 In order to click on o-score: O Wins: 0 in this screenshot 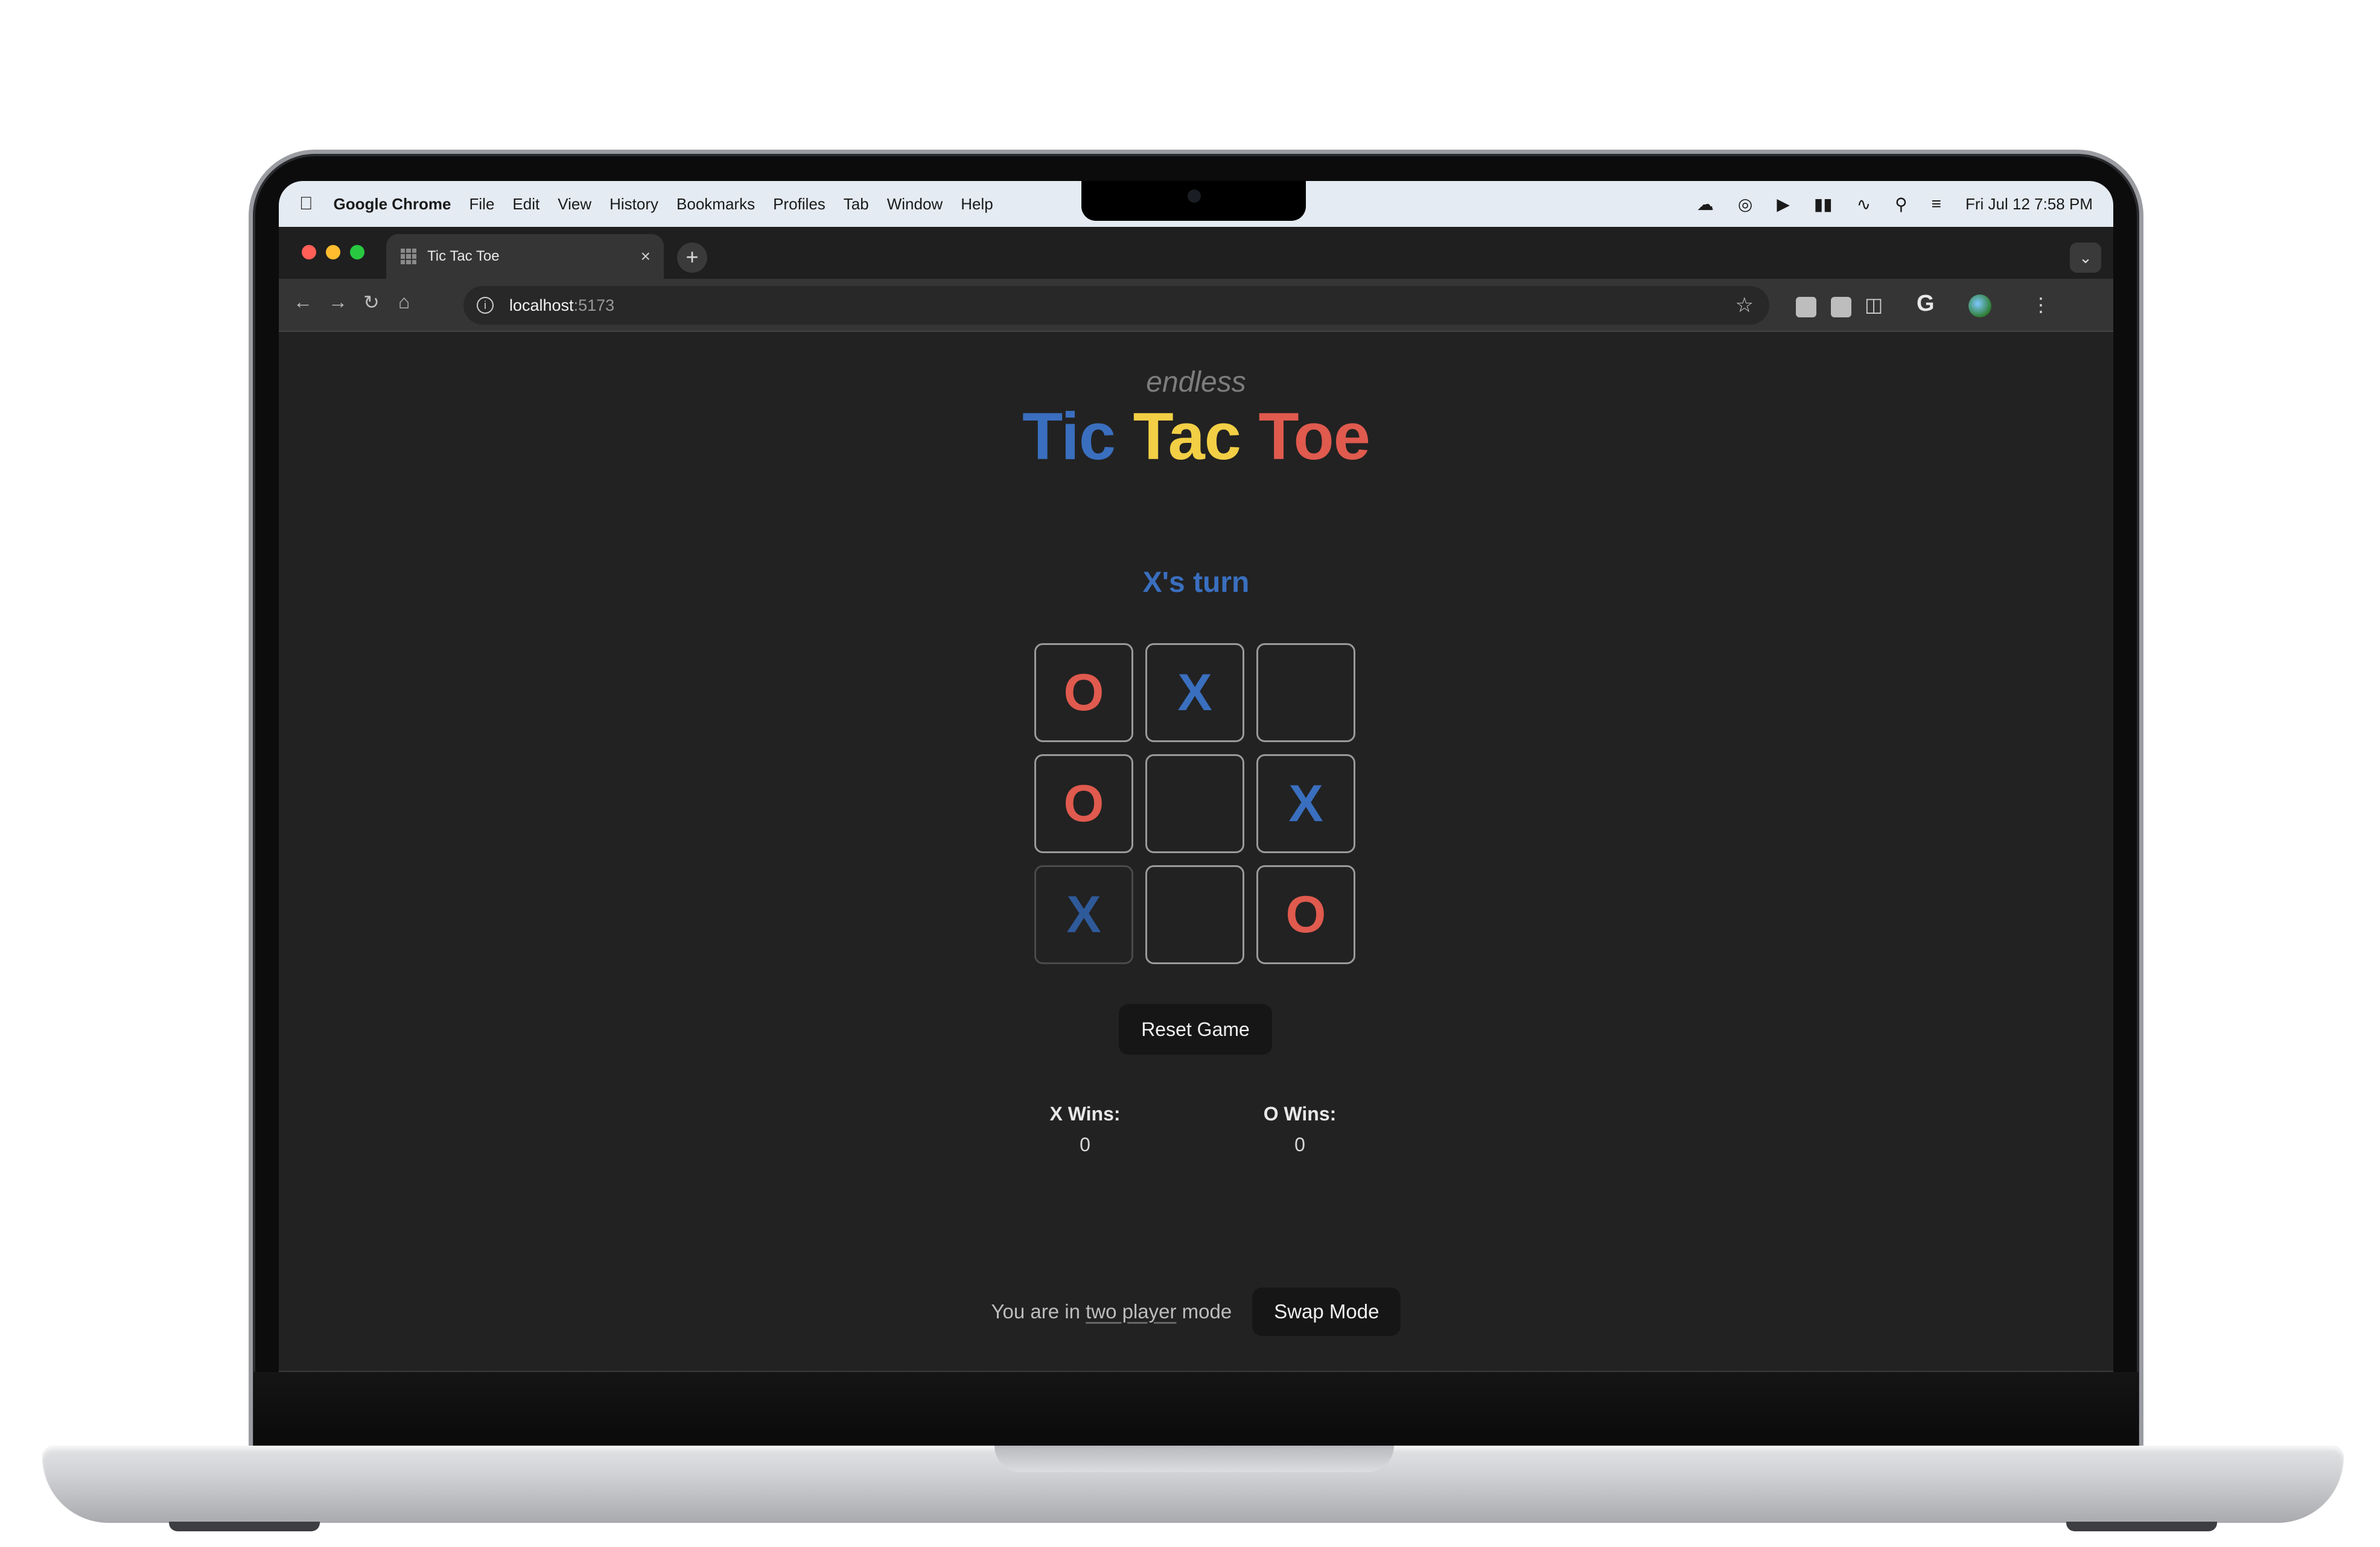, I will do `click(1299, 1130)`.